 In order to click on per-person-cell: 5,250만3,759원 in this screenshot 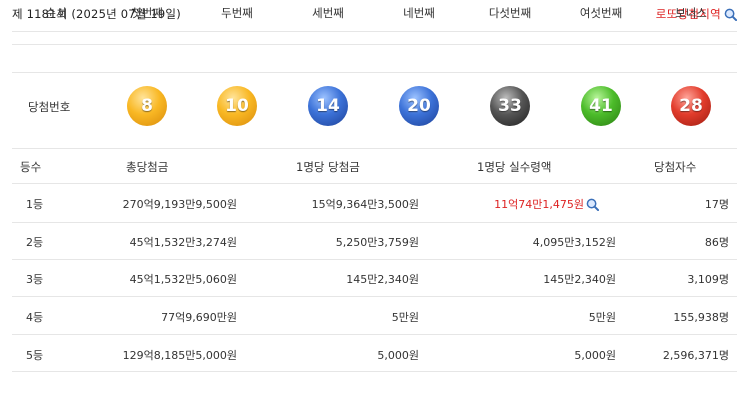, I will do `click(377, 242)`.